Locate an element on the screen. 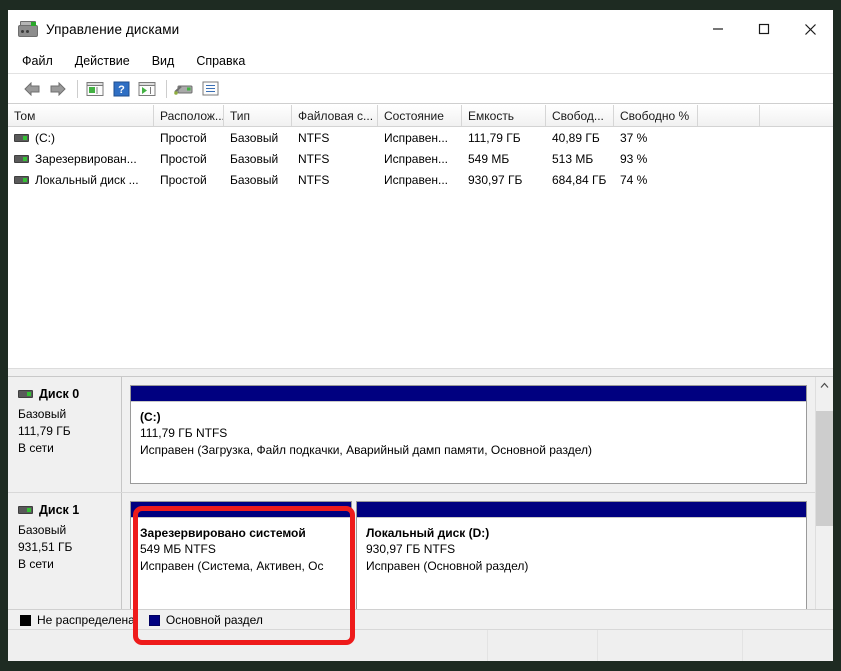 Image resolution: width=841 pixels, height=671 pixels. window-title: Управление дисками is located at coordinates (113, 29).